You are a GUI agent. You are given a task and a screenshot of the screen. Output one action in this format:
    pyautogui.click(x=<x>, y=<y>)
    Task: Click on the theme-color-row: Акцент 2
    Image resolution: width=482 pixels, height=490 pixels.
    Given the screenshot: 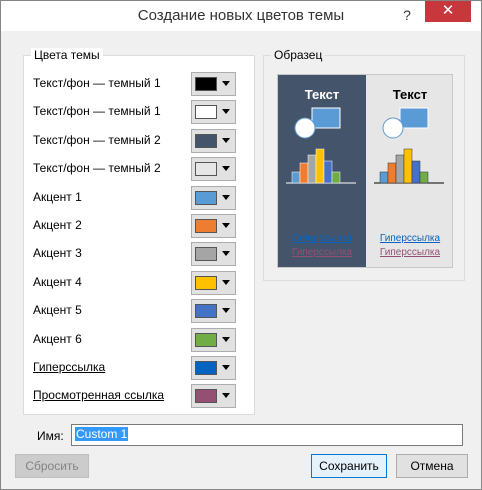 What is the action you would take?
    pyautogui.click(x=138, y=226)
    